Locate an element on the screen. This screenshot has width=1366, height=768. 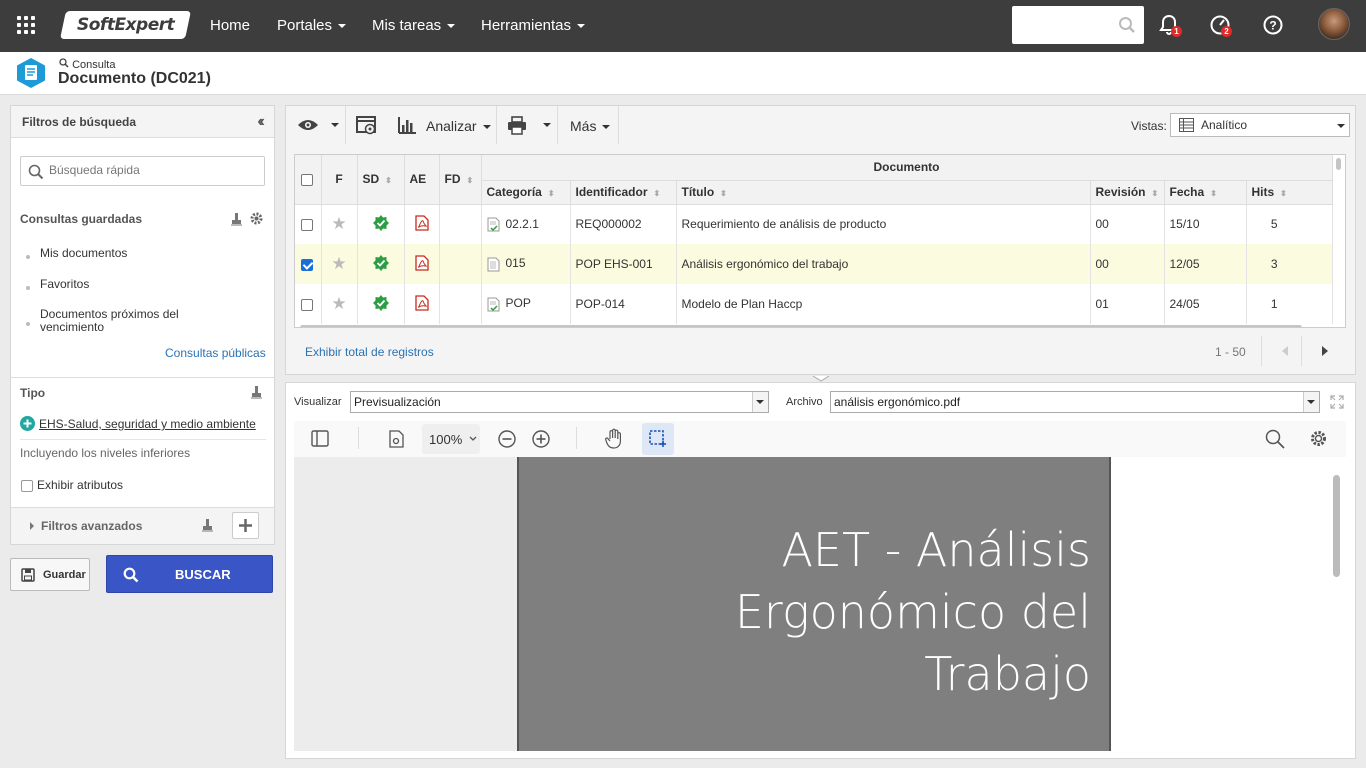
nav-portales: Portales is located at coordinates (312, 25).